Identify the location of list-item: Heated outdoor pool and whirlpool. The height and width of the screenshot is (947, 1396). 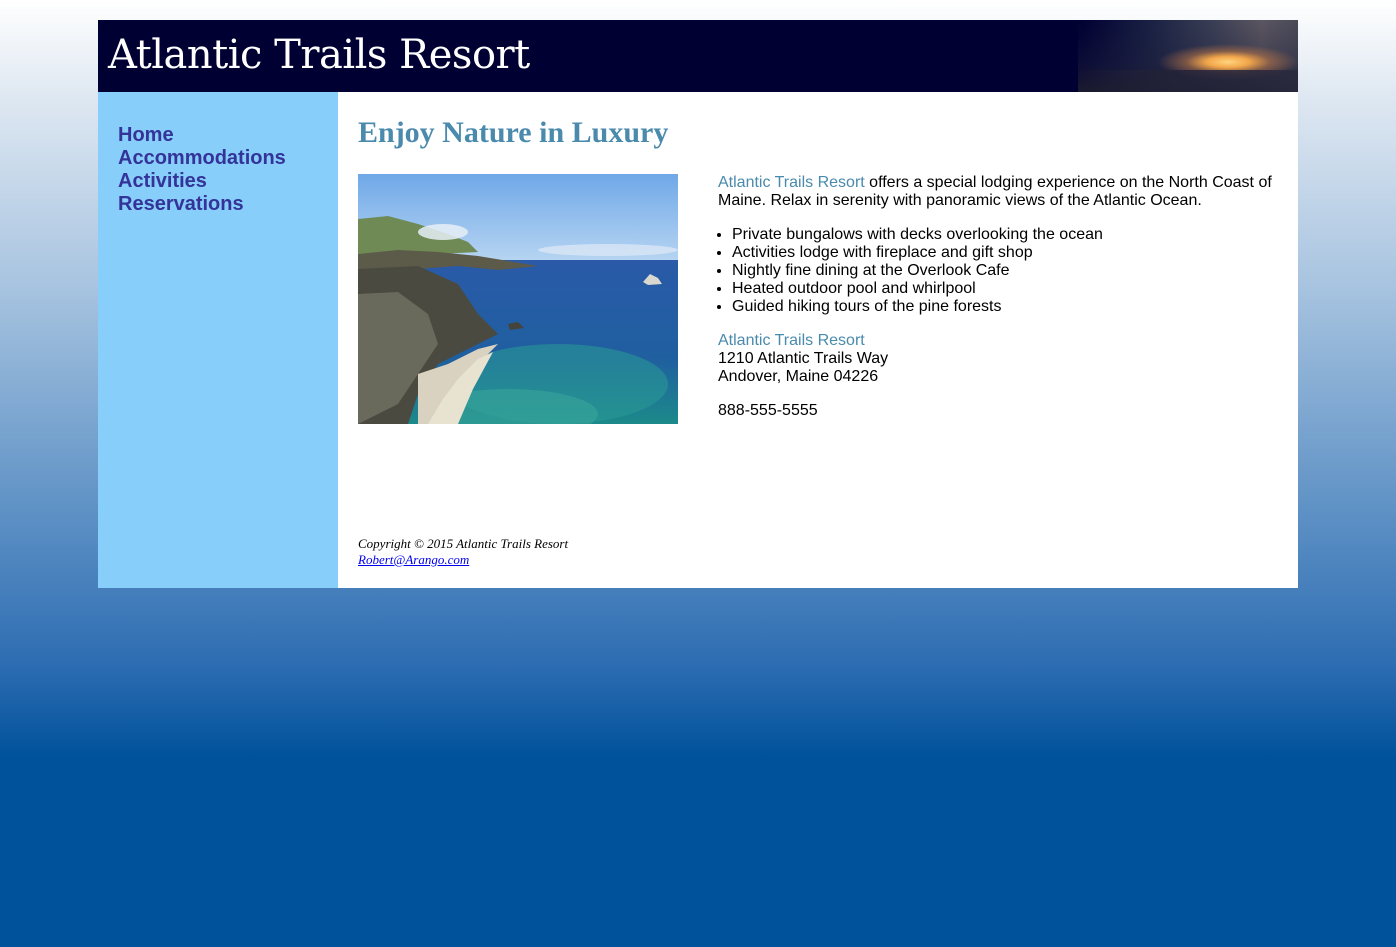
(1005, 289).